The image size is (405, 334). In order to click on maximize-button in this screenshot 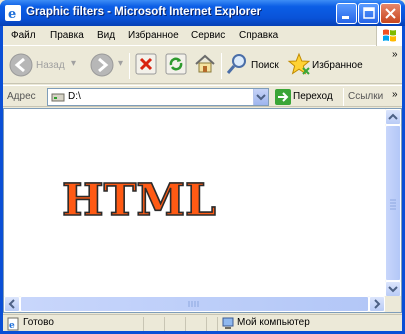, I will do `click(368, 13)`.